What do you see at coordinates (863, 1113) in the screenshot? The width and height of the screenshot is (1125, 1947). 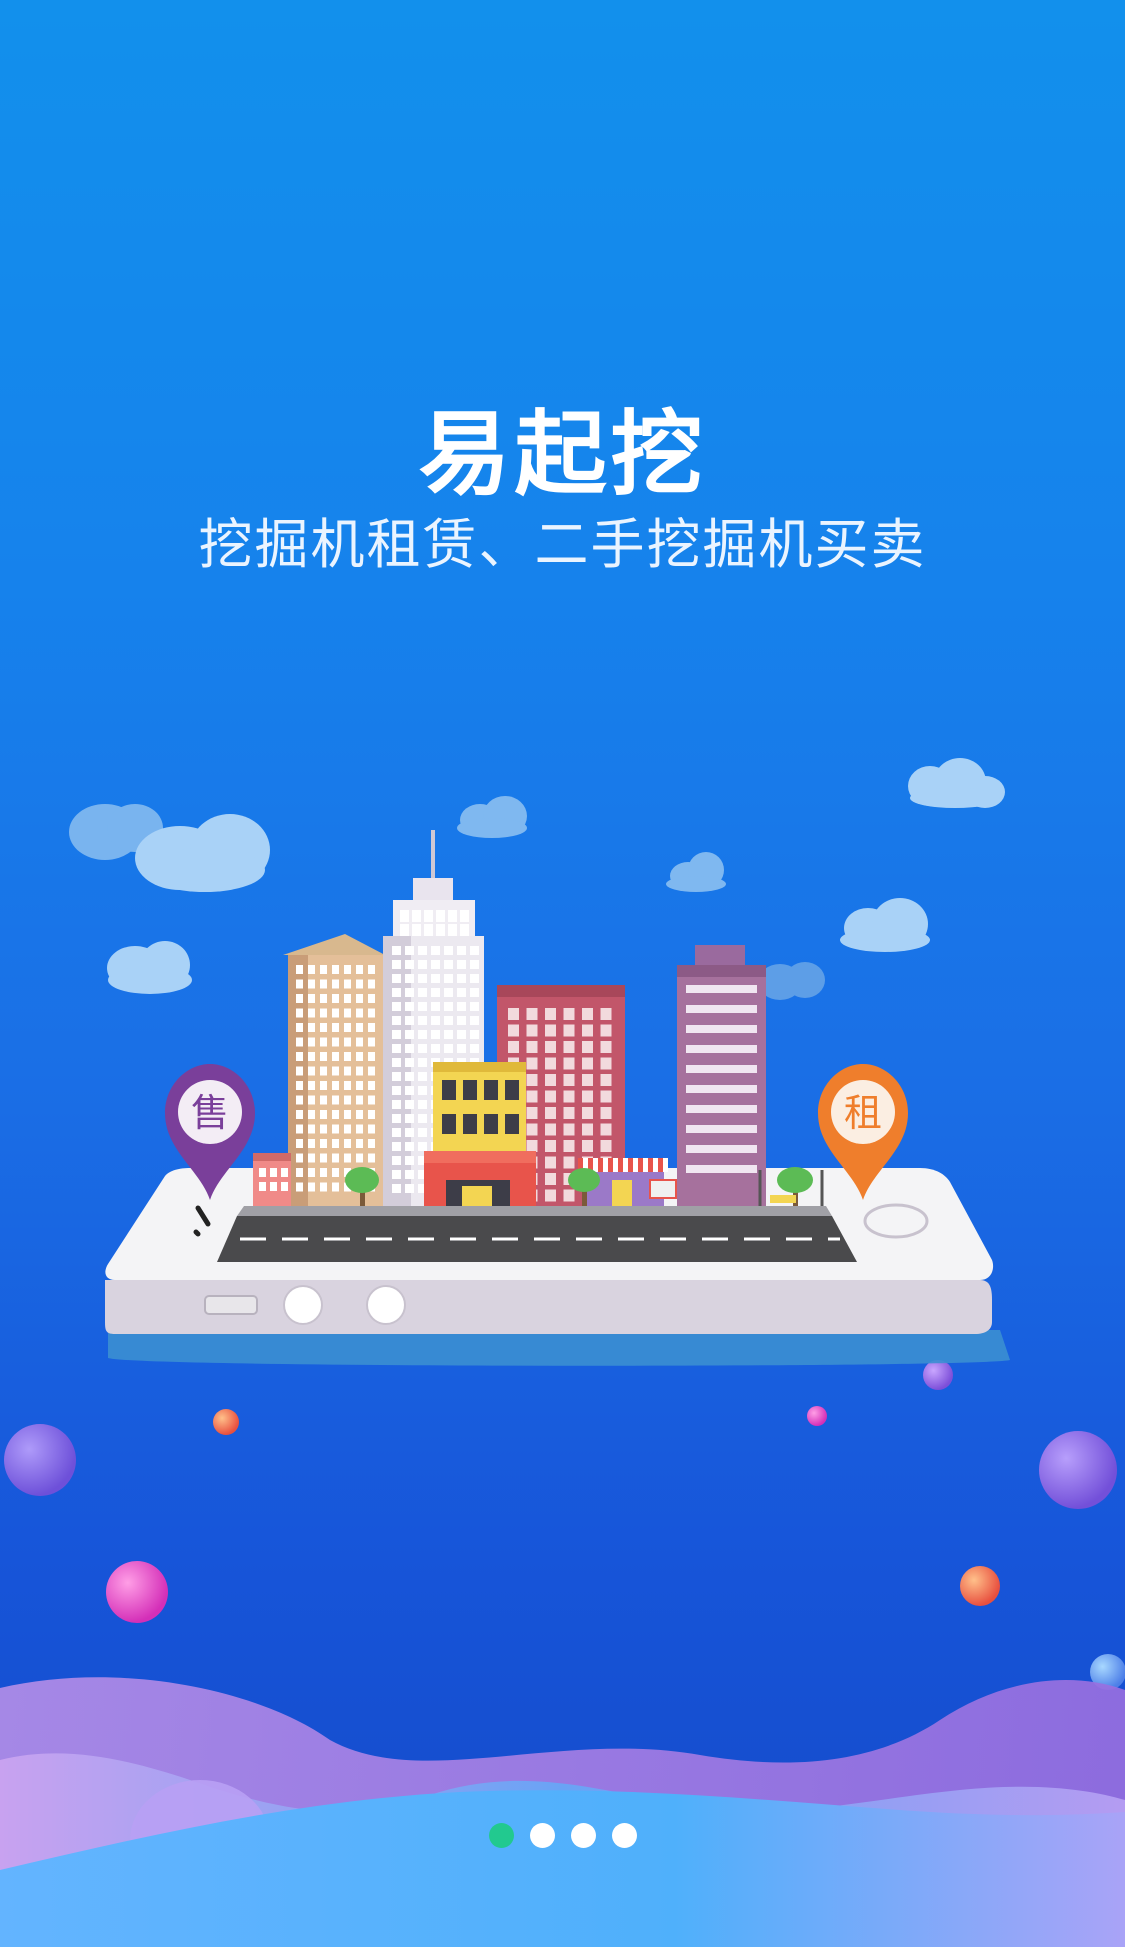 I see `rent-pin-label: 租` at bounding box center [863, 1113].